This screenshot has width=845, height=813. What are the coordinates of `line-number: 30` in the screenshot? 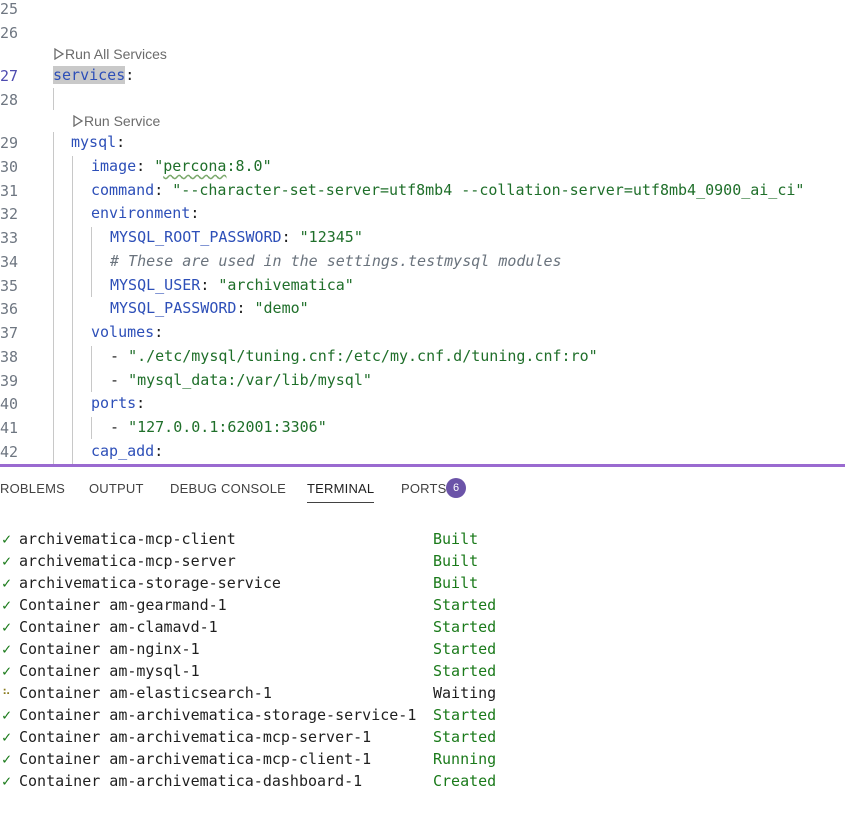 It's located at (9, 167).